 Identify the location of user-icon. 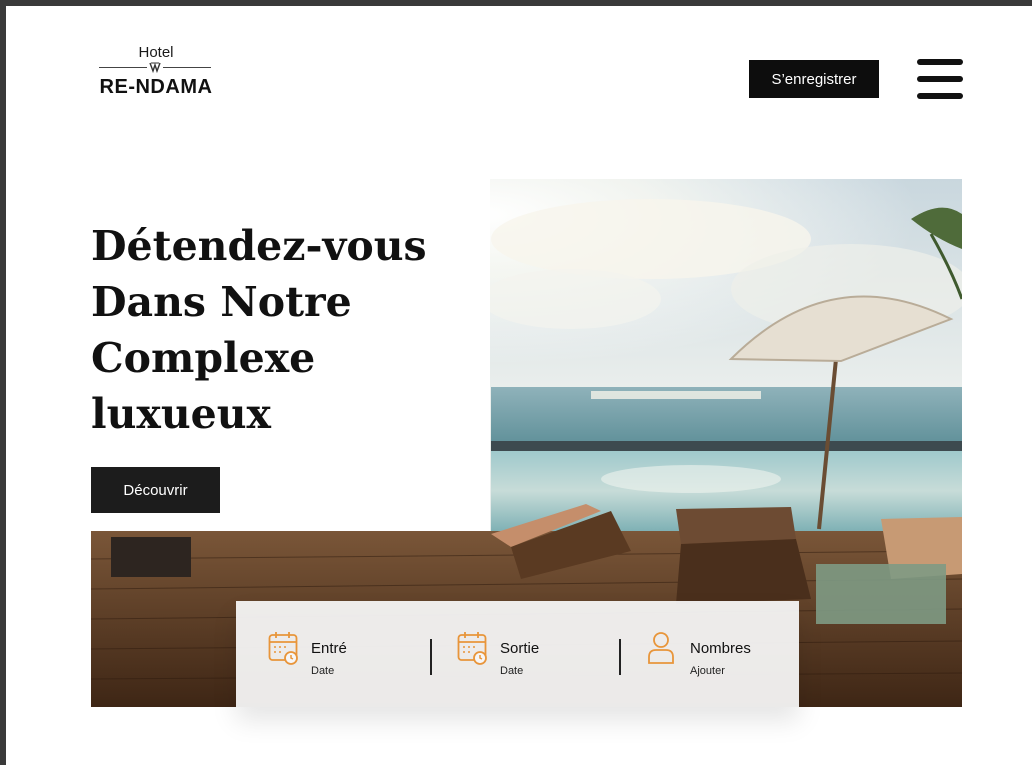
(661, 648).